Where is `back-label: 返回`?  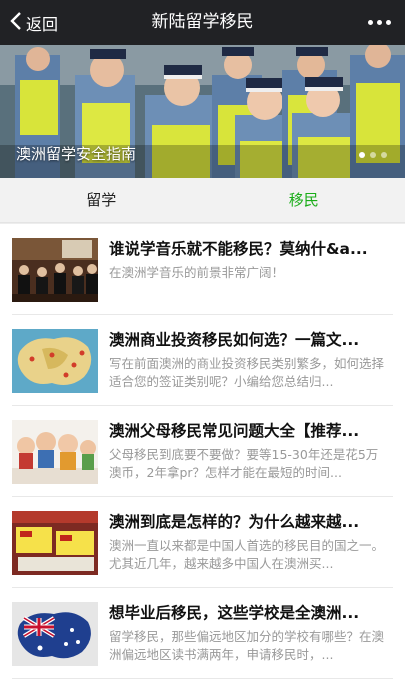
back-label: 返回 is located at coordinates (42, 24).